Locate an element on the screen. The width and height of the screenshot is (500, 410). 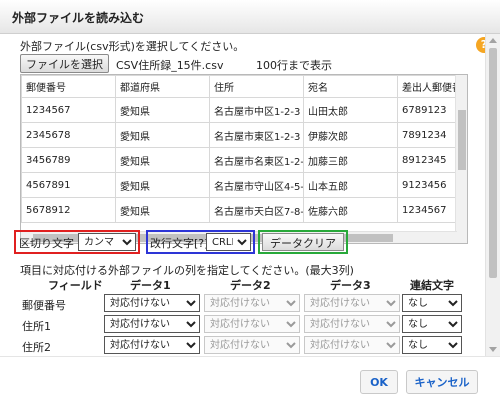
column-header: 郵便番号 is located at coordinates (68, 86).